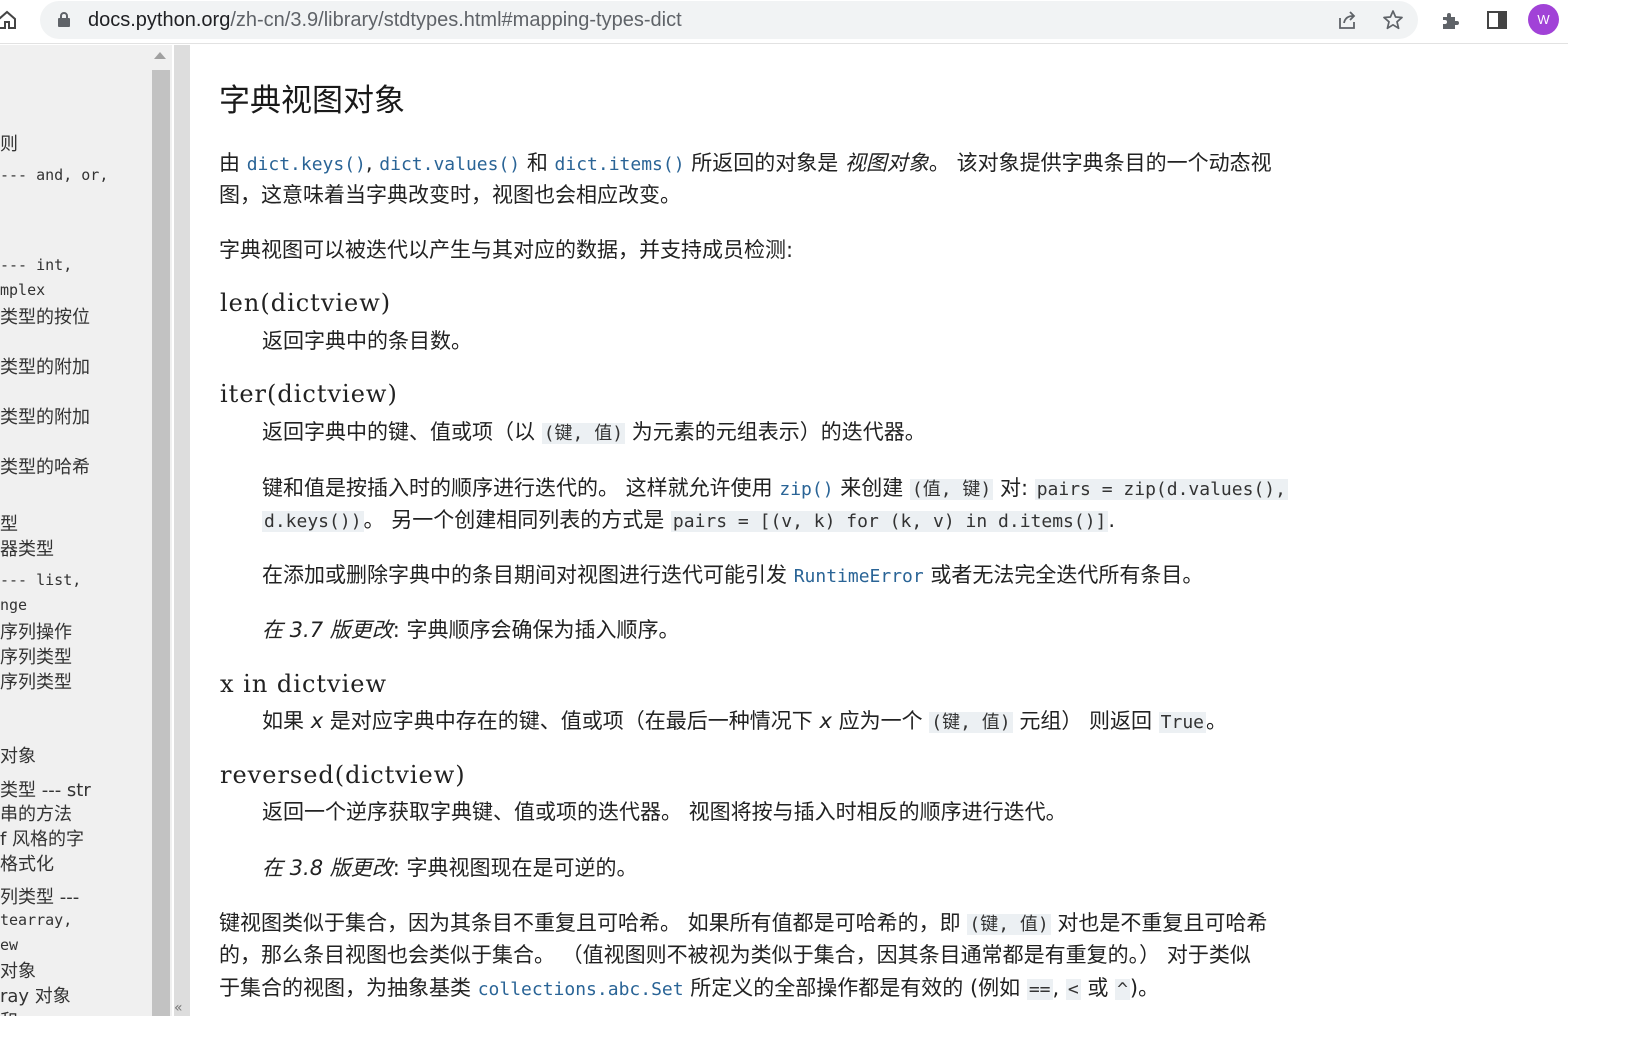 Image resolution: width=1635 pixels, height=1059 pixels. I want to click on text: 和, so click(537, 163).